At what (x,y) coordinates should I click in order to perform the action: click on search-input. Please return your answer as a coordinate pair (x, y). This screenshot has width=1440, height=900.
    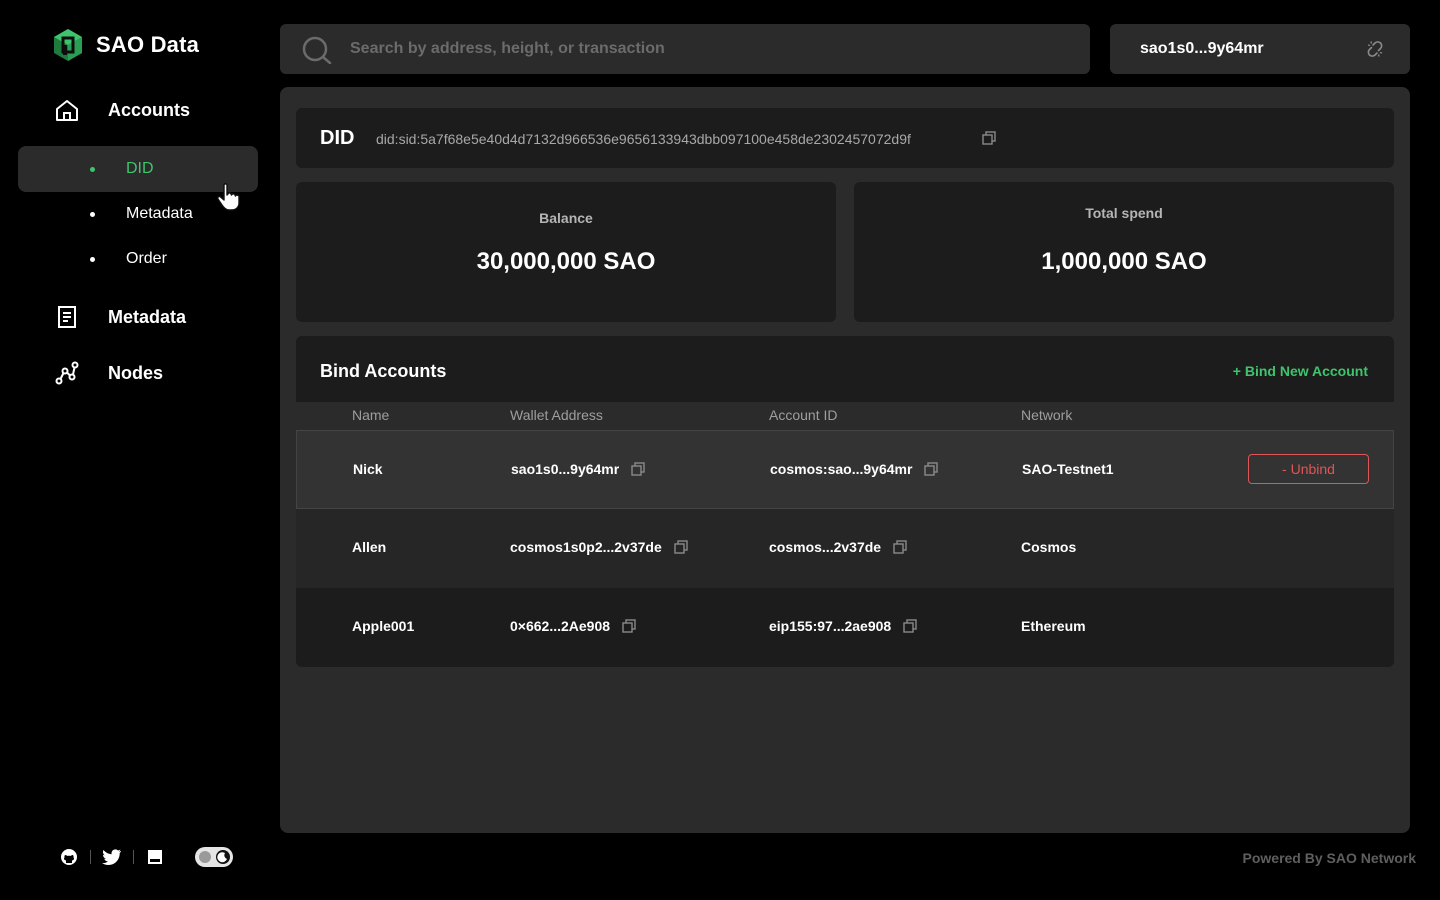
    Looking at the image, I should click on (710, 49).